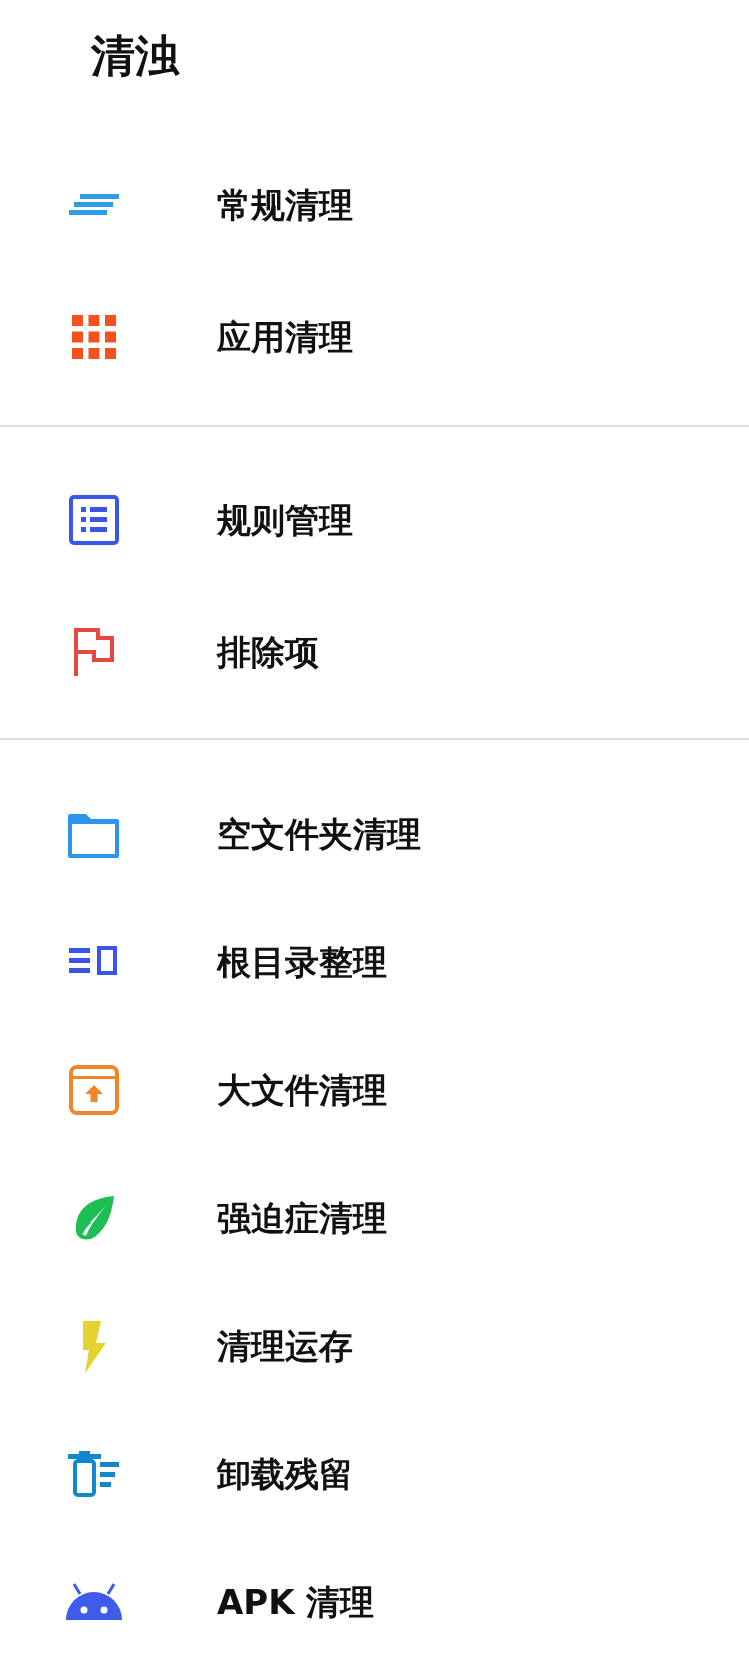  What do you see at coordinates (285, 1474) in the screenshot?
I see `menu-label: 卸载残留` at bounding box center [285, 1474].